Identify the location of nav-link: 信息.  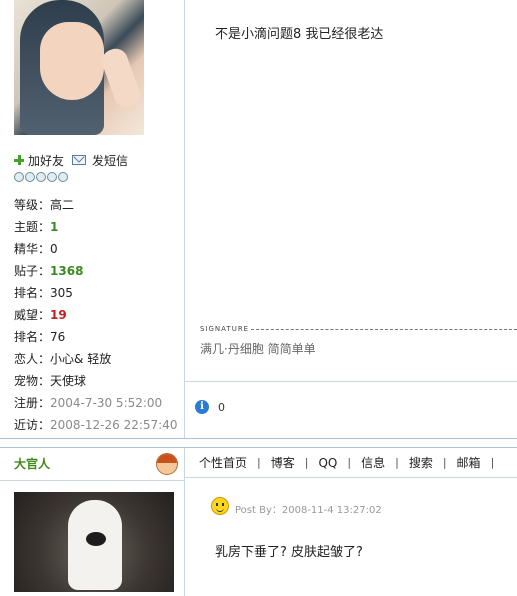
(373, 462).